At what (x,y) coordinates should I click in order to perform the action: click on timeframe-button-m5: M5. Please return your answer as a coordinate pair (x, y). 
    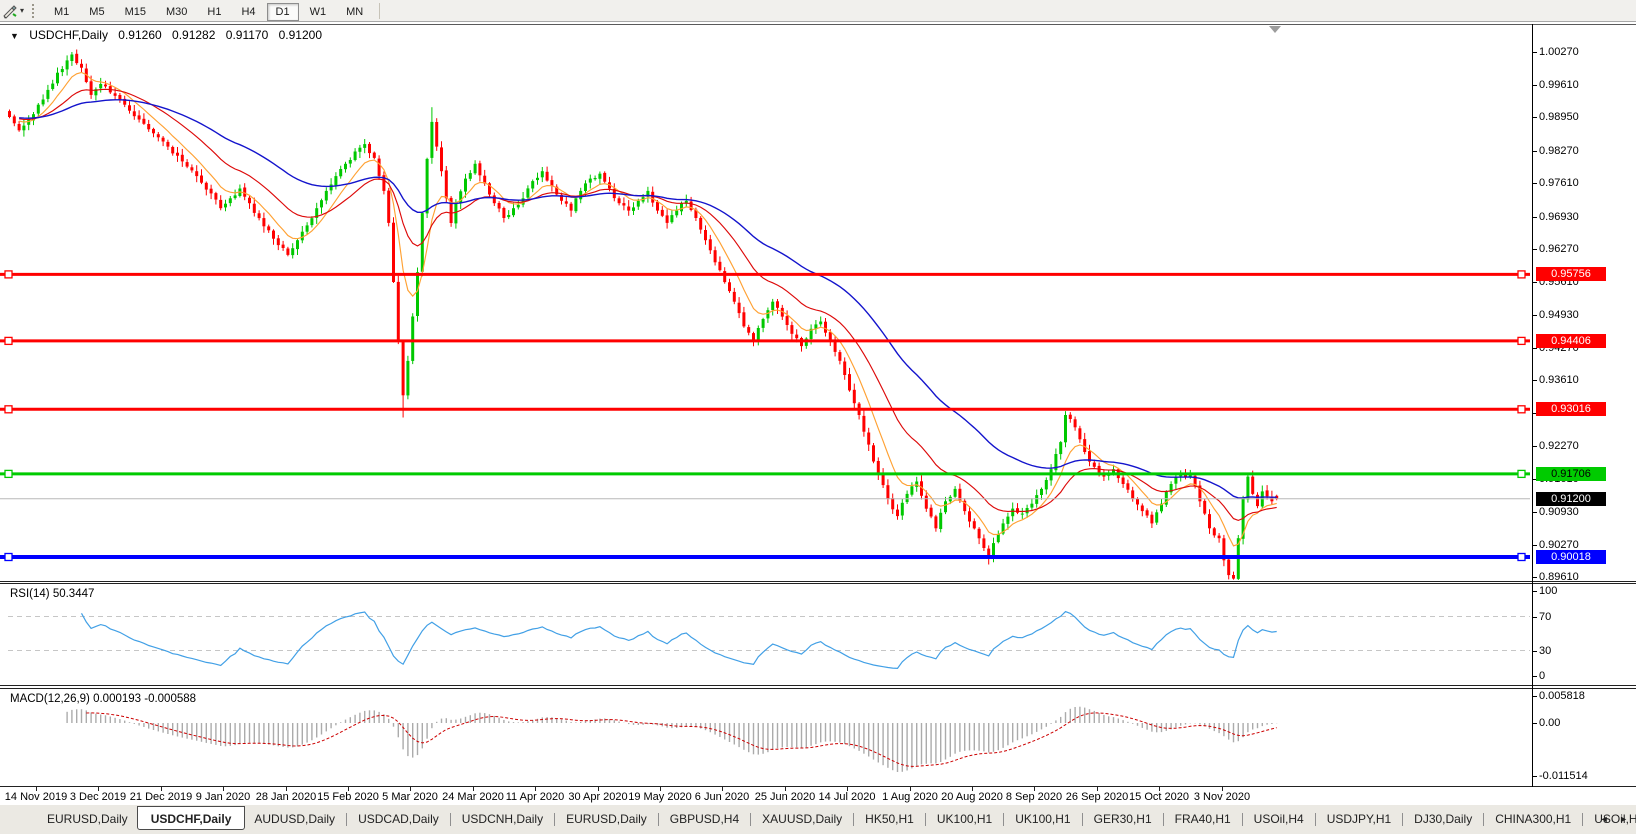
    Looking at the image, I should click on (96, 12).